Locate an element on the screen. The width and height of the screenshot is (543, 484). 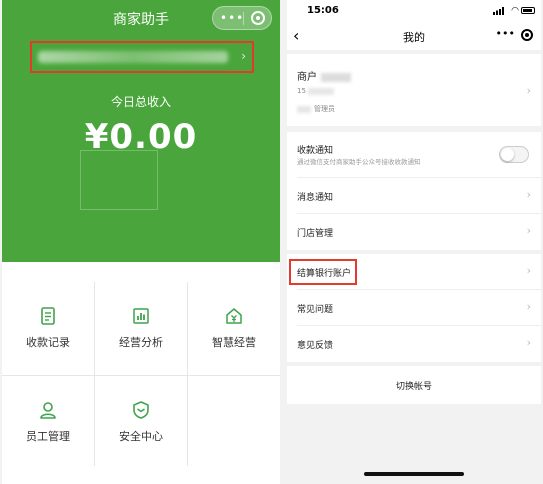
row-label: 常见问题 is located at coordinates (315, 310).